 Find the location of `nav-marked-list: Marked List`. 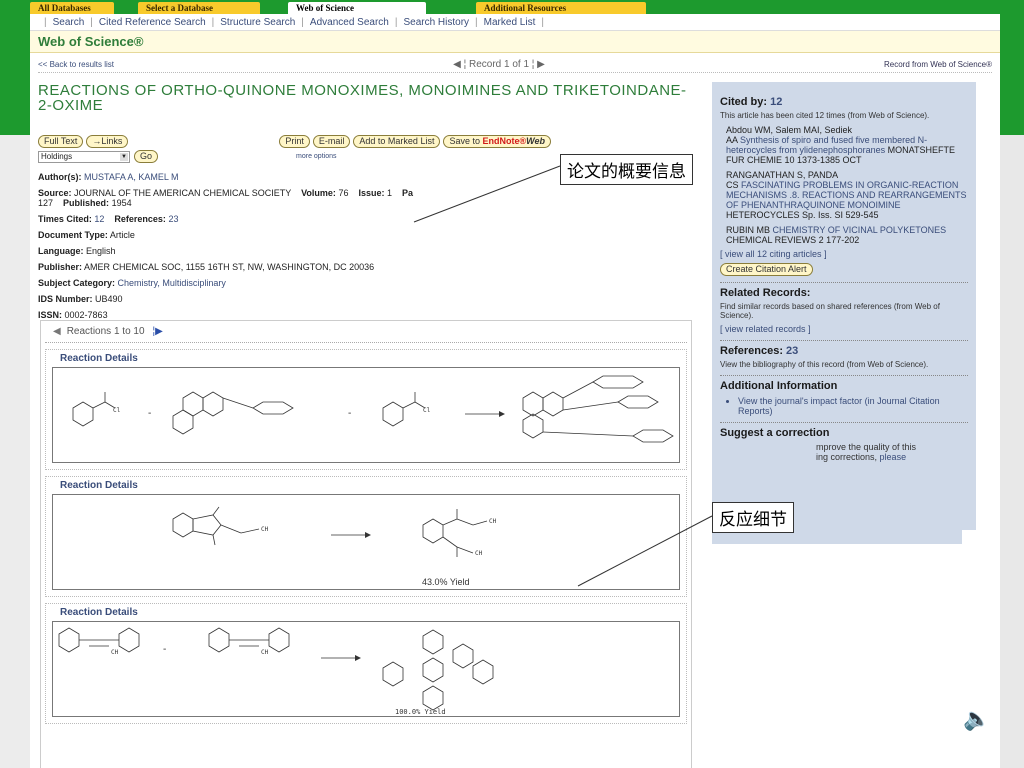

nav-marked-list: Marked List is located at coordinates (510, 22).